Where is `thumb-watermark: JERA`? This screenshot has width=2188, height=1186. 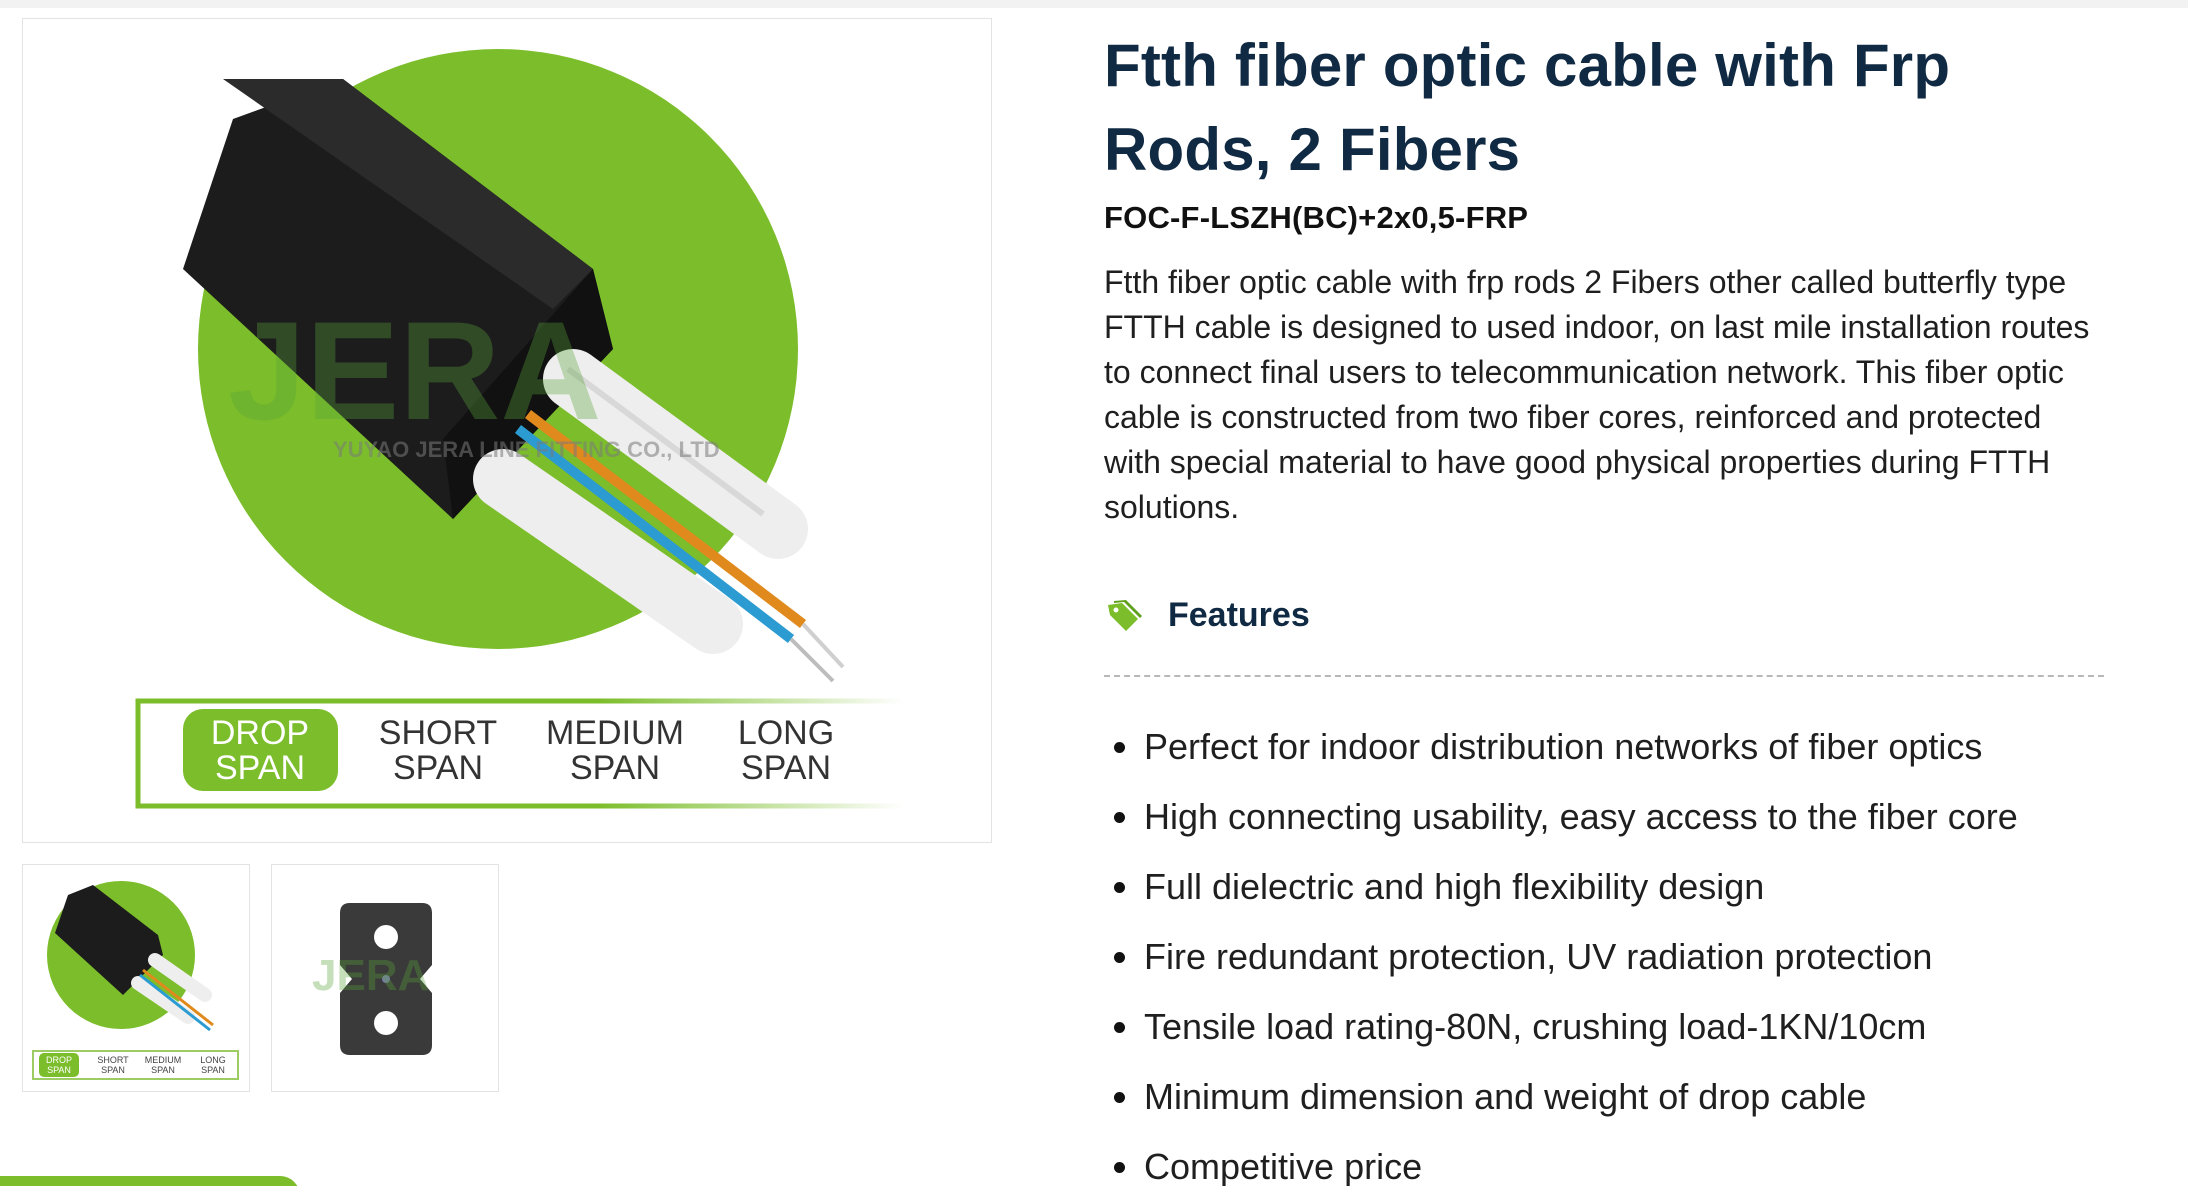
thumb-watermark: JERA is located at coordinates (370, 975).